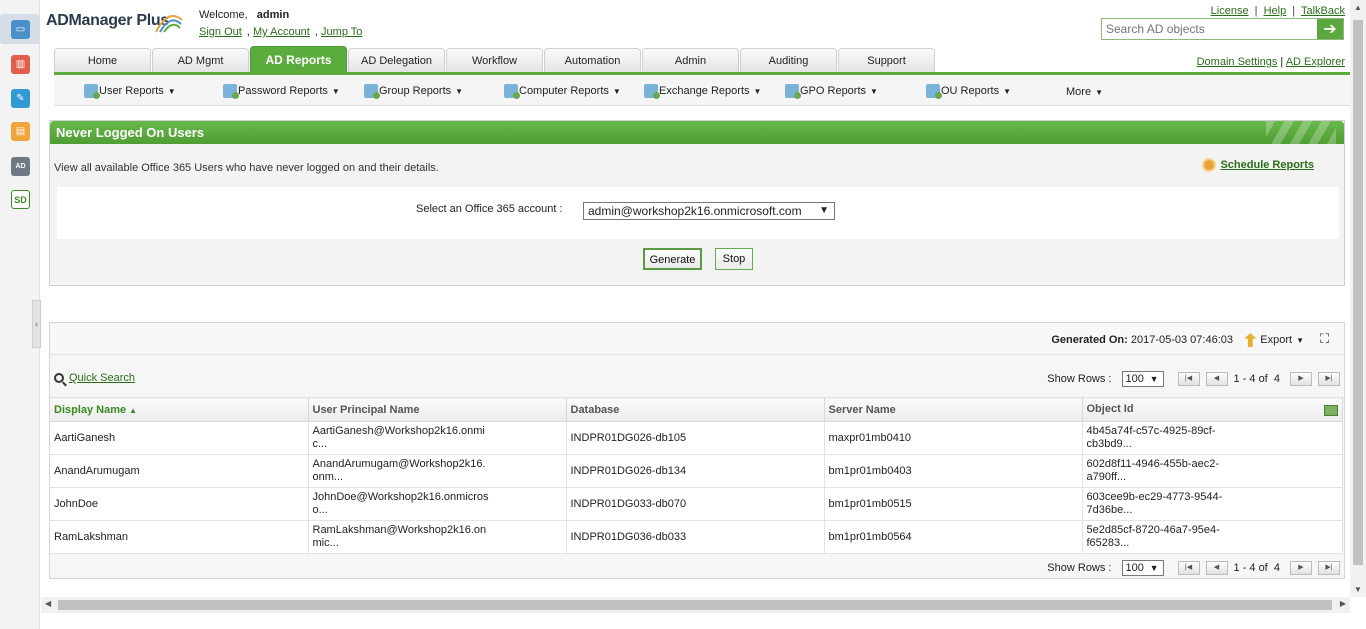  Describe the element at coordinates (102, 60) in the screenshot. I see `tab-home: Home` at that location.